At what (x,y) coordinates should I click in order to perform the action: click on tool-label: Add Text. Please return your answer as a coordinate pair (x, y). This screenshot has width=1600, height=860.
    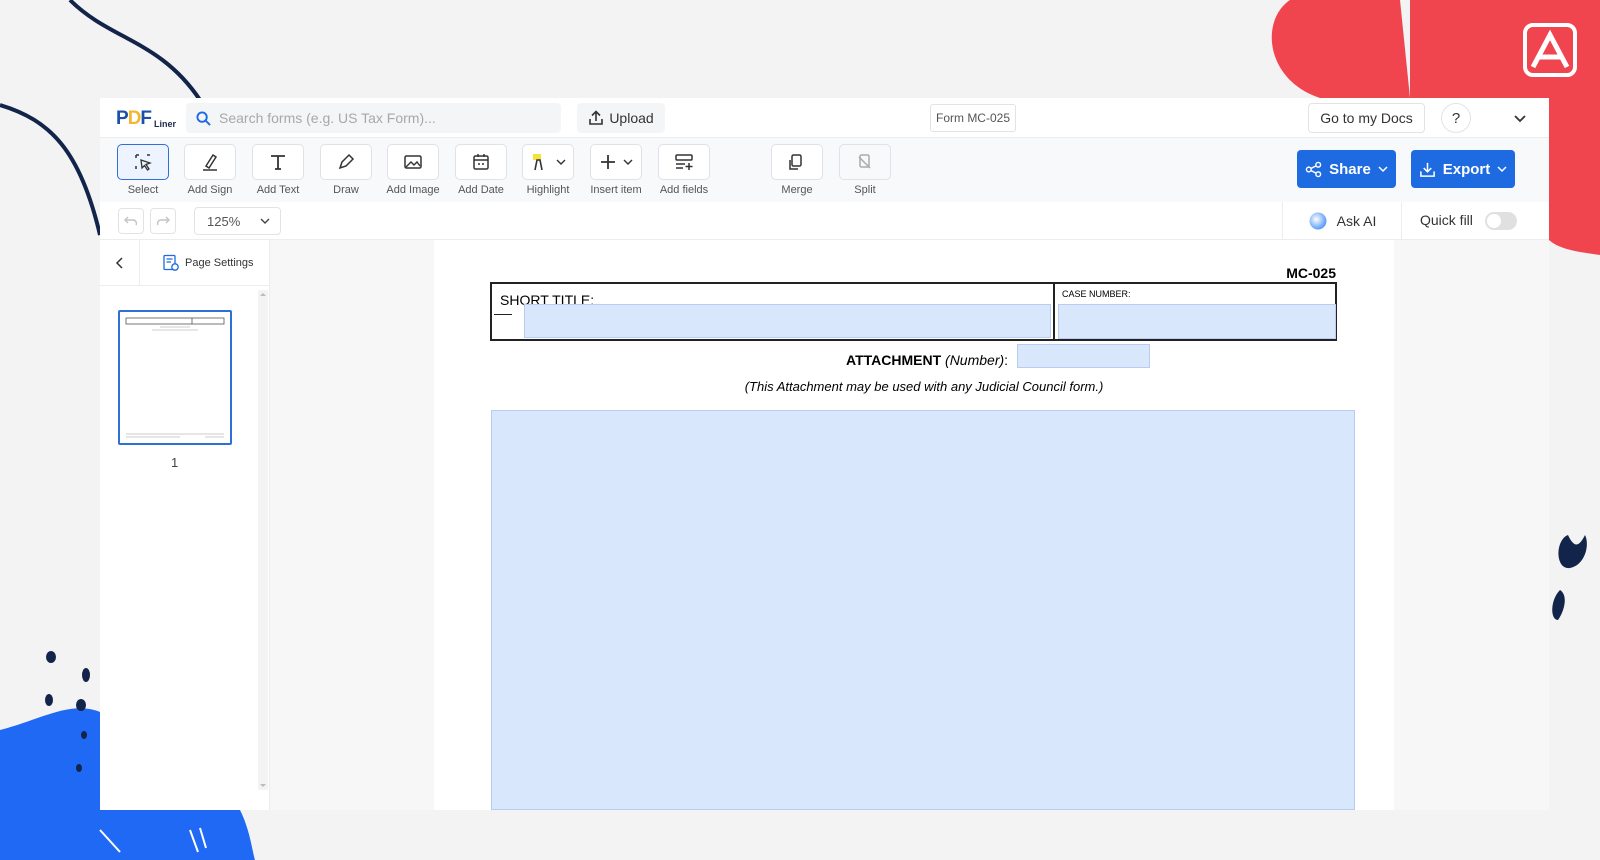
    Looking at the image, I should click on (278, 190).